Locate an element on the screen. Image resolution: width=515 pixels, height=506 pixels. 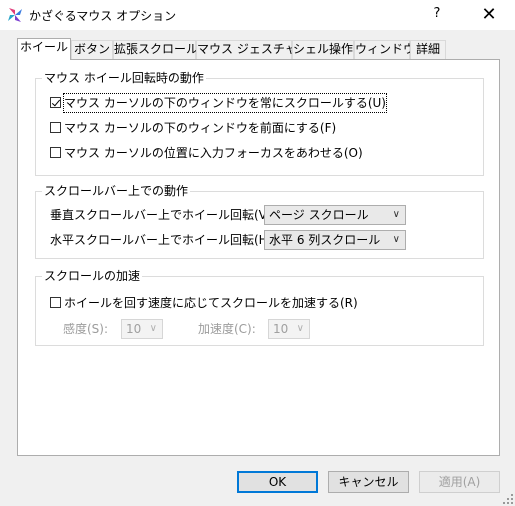
tab-button: ボタン is located at coordinates (92, 49).